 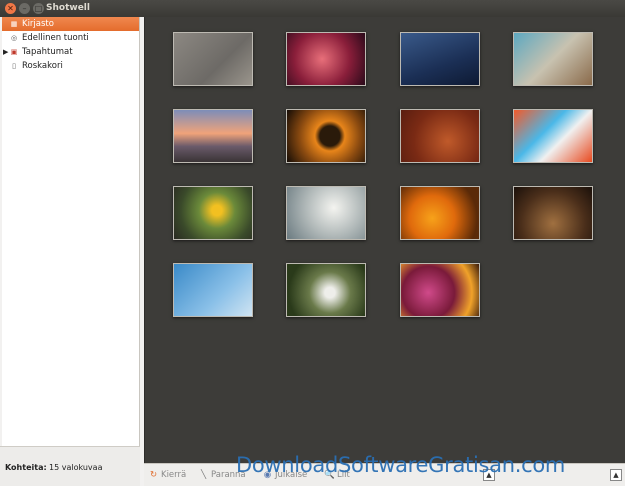 What do you see at coordinates (213, 290) in the screenshot?
I see `photo-birds-sky` at bounding box center [213, 290].